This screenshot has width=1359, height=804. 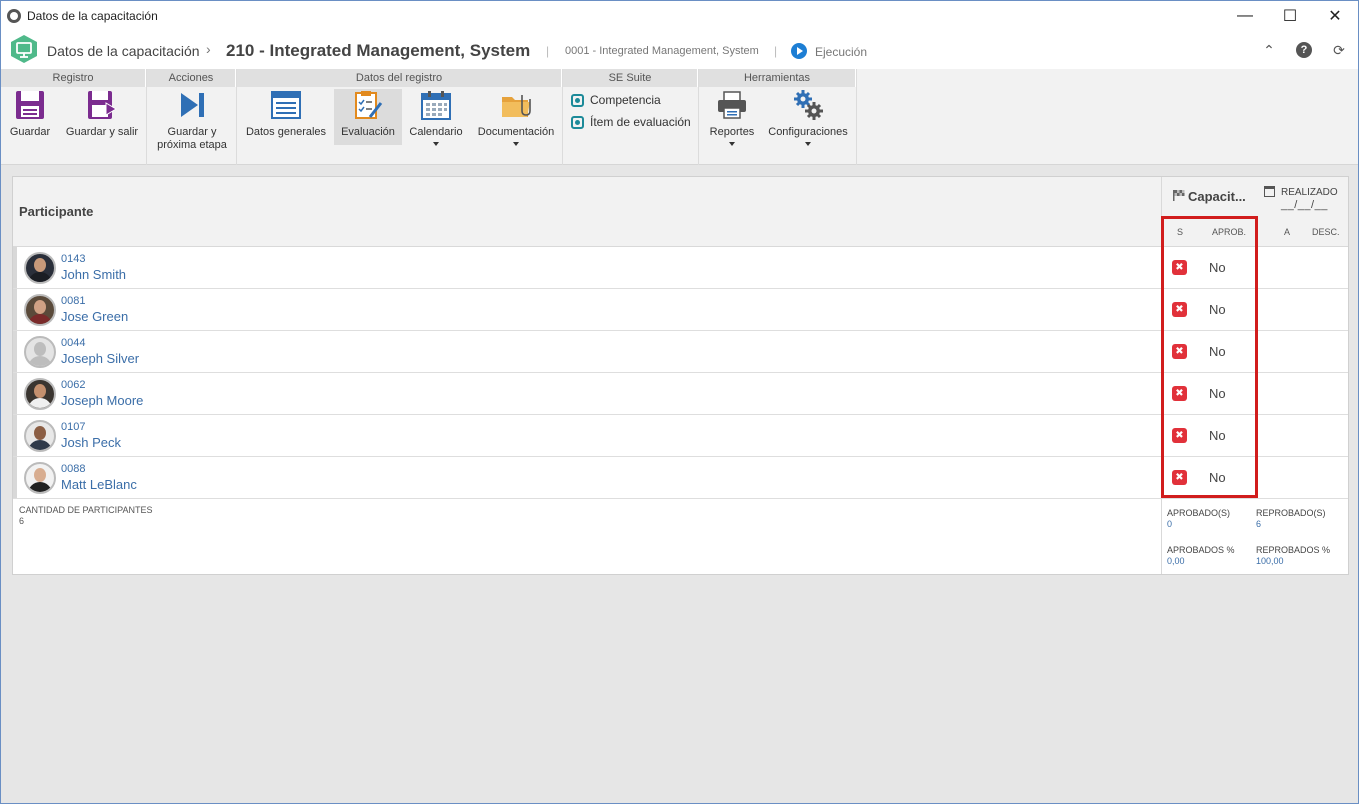 What do you see at coordinates (680, 310) in the screenshot?
I see `table-row: 0081 Jose Green ✖ No` at bounding box center [680, 310].